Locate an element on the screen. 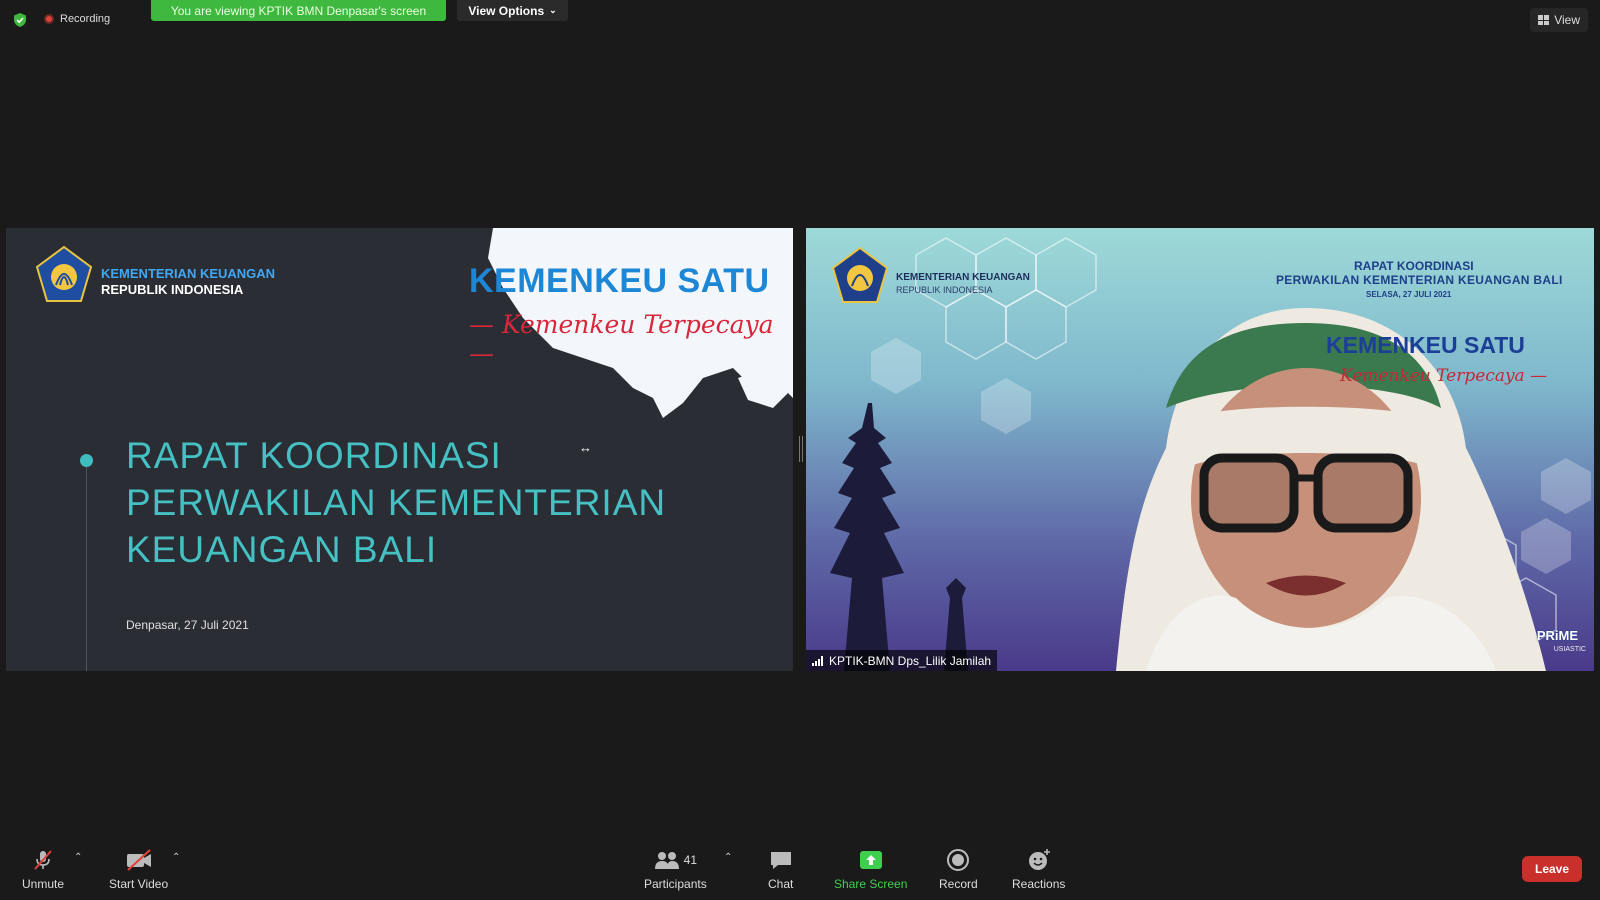  unmute-button: Unmute is located at coordinates (43, 869).